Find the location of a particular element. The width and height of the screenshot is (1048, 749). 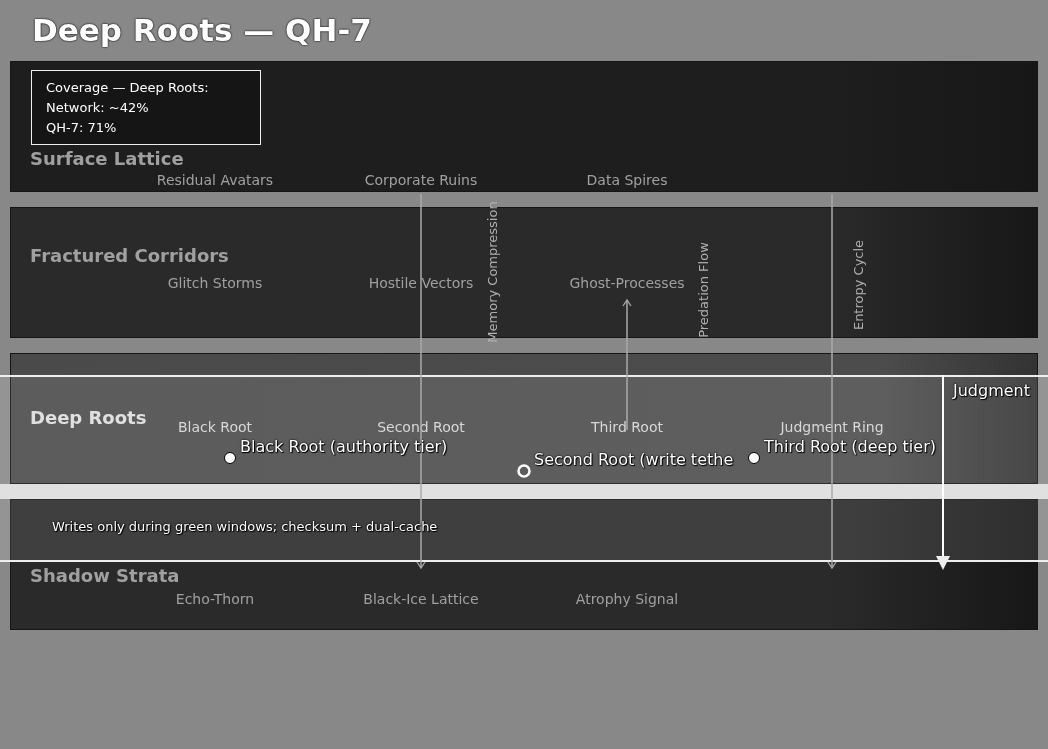

node-label: Third Root is located at coordinates (627, 427).